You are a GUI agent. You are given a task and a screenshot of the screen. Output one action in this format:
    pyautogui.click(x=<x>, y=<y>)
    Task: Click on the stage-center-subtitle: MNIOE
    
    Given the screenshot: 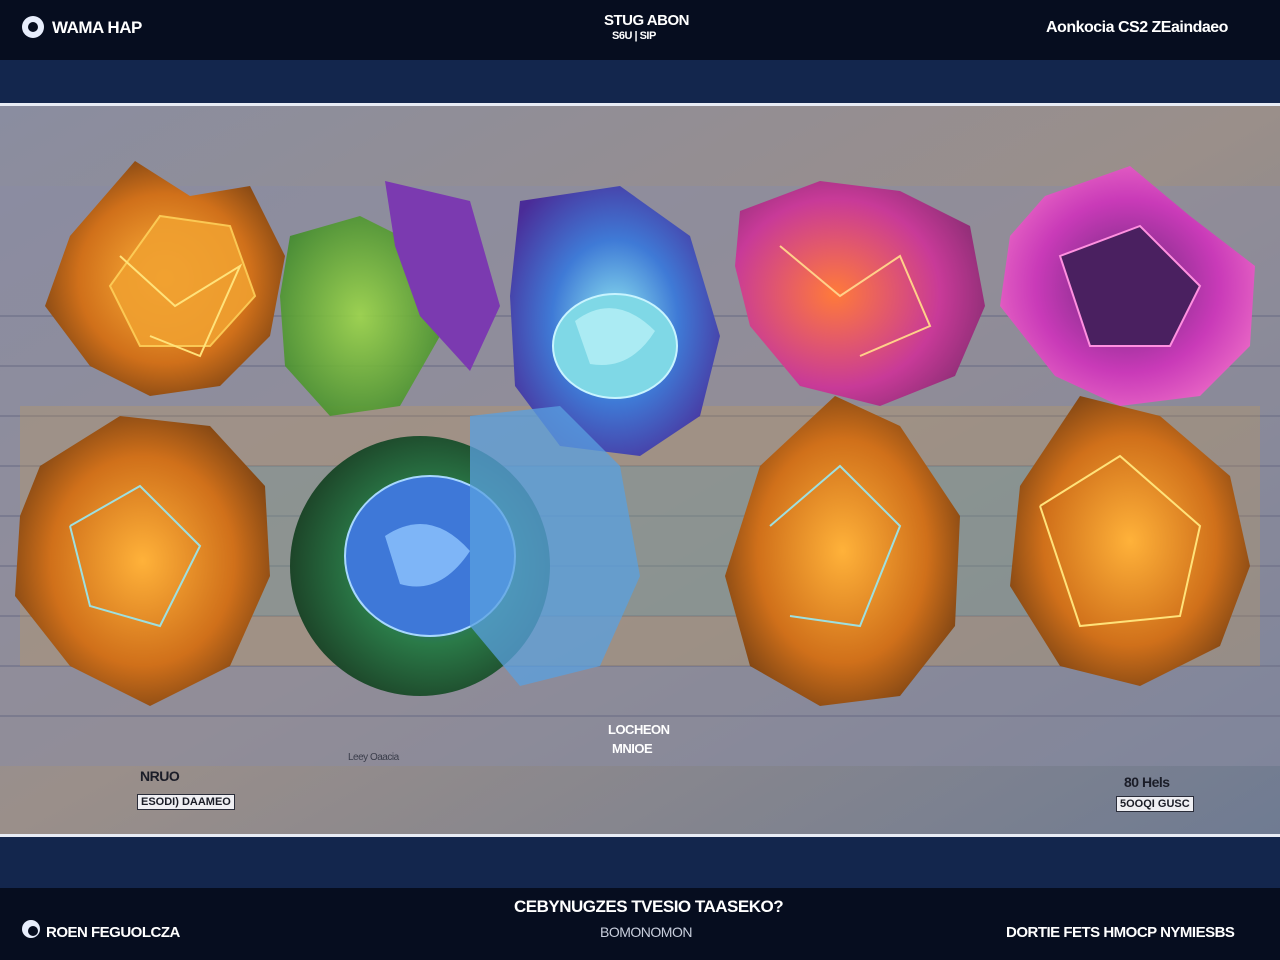 What is the action you would take?
    pyautogui.click(x=632, y=748)
    